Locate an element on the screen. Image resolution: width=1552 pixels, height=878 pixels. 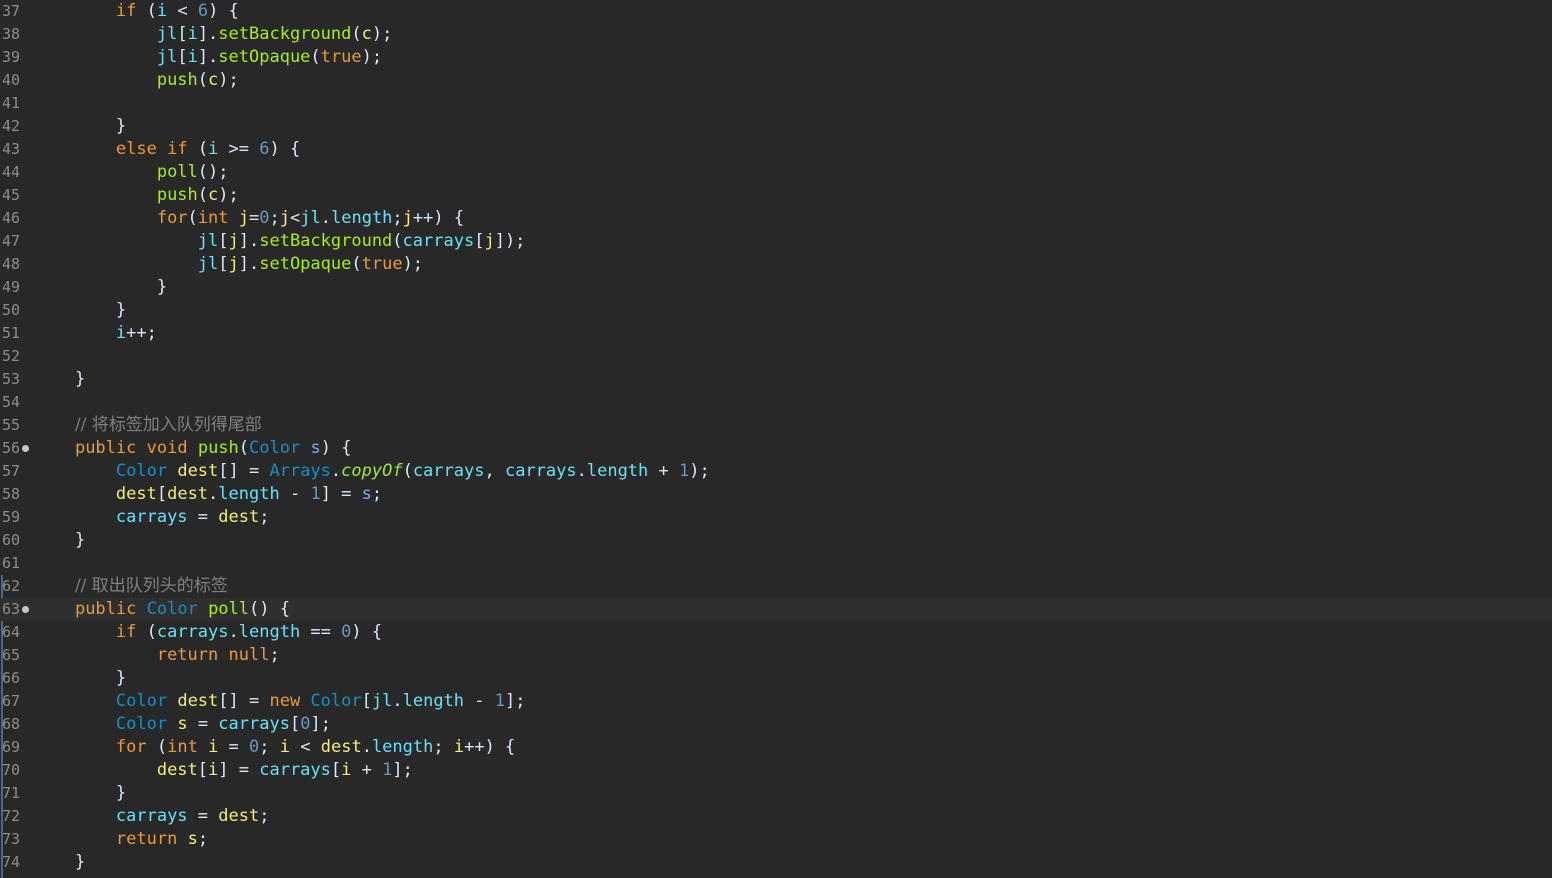
code-line: 46 for(int j=0;j<jl.length;j++) { is located at coordinates (776, 218).